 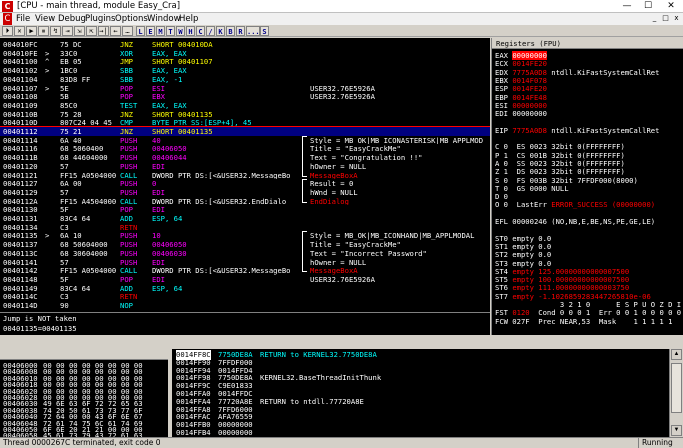 What do you see at coordinates (45, 19) in the screenshot?
I see `menu-view: View` at bounding box center [45, 19].